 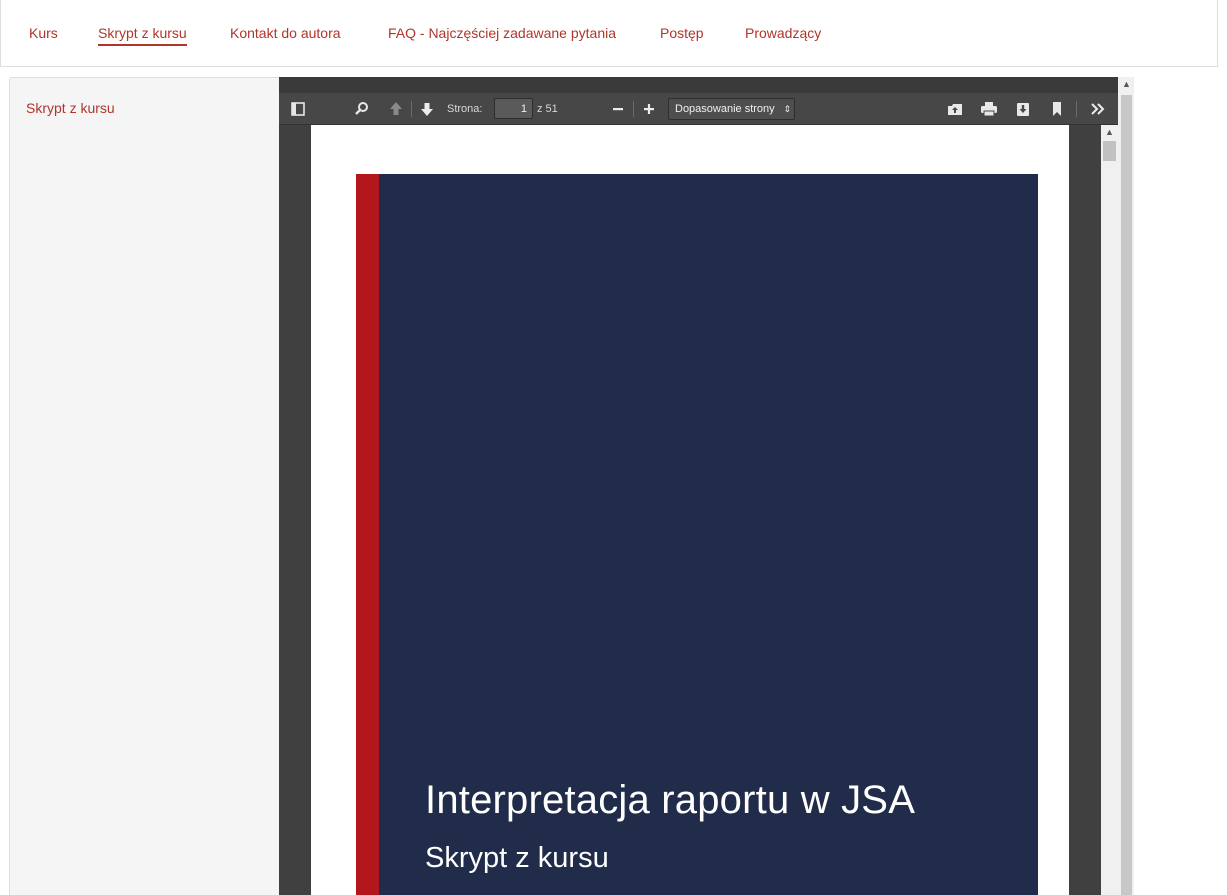 I want to click on viewer-top-stripe, so click(x=698, y=85).